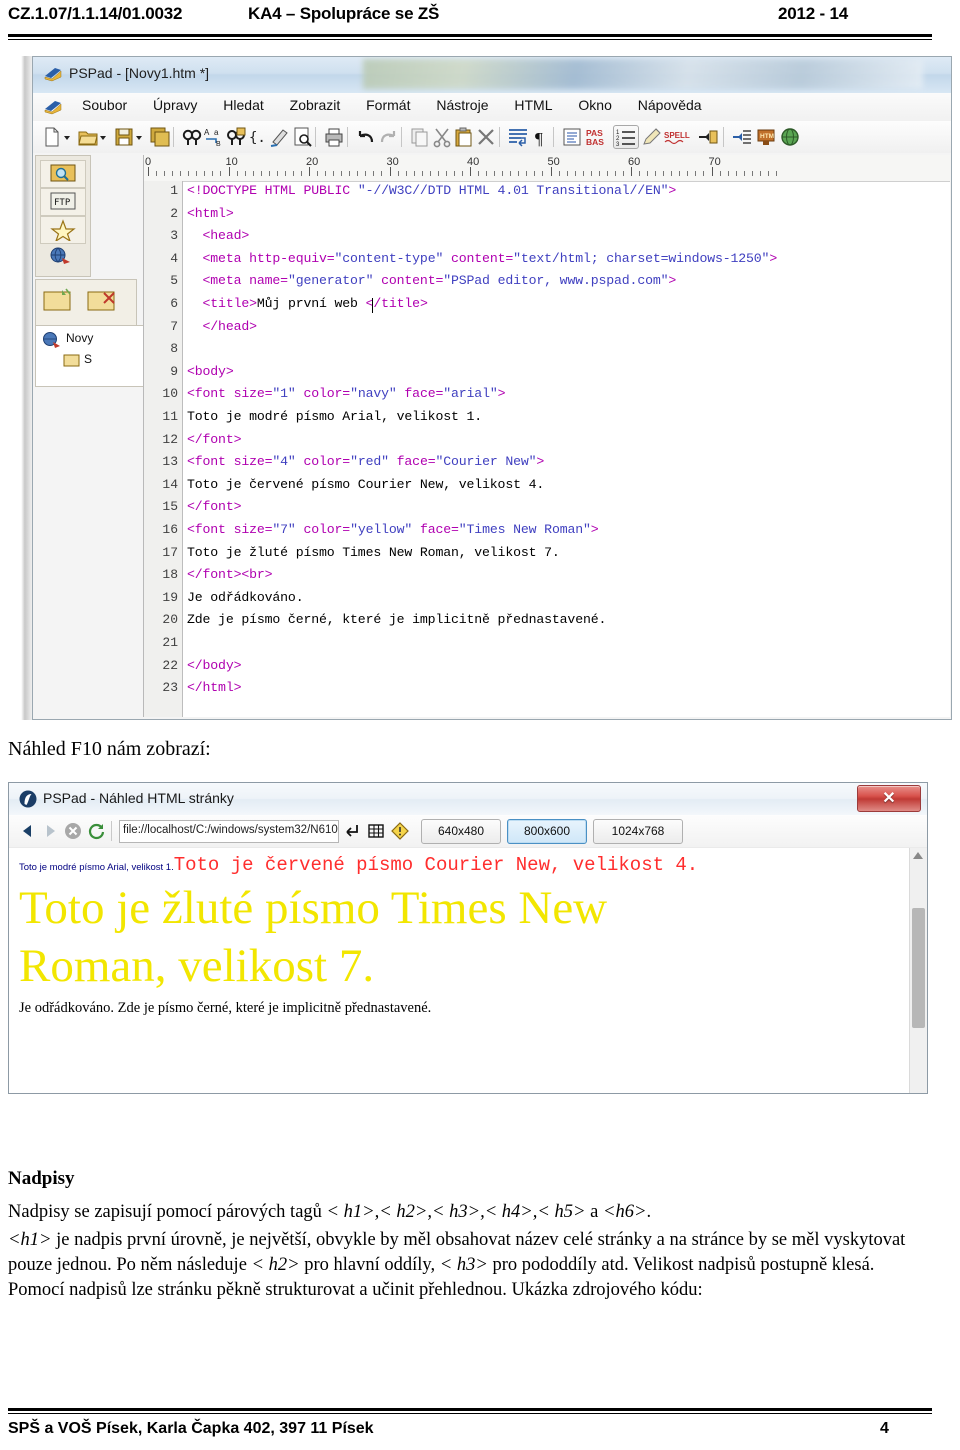 The height and width of the screenshot is (1450, 960). I want to click on line-number: 2, so click(174, 213).